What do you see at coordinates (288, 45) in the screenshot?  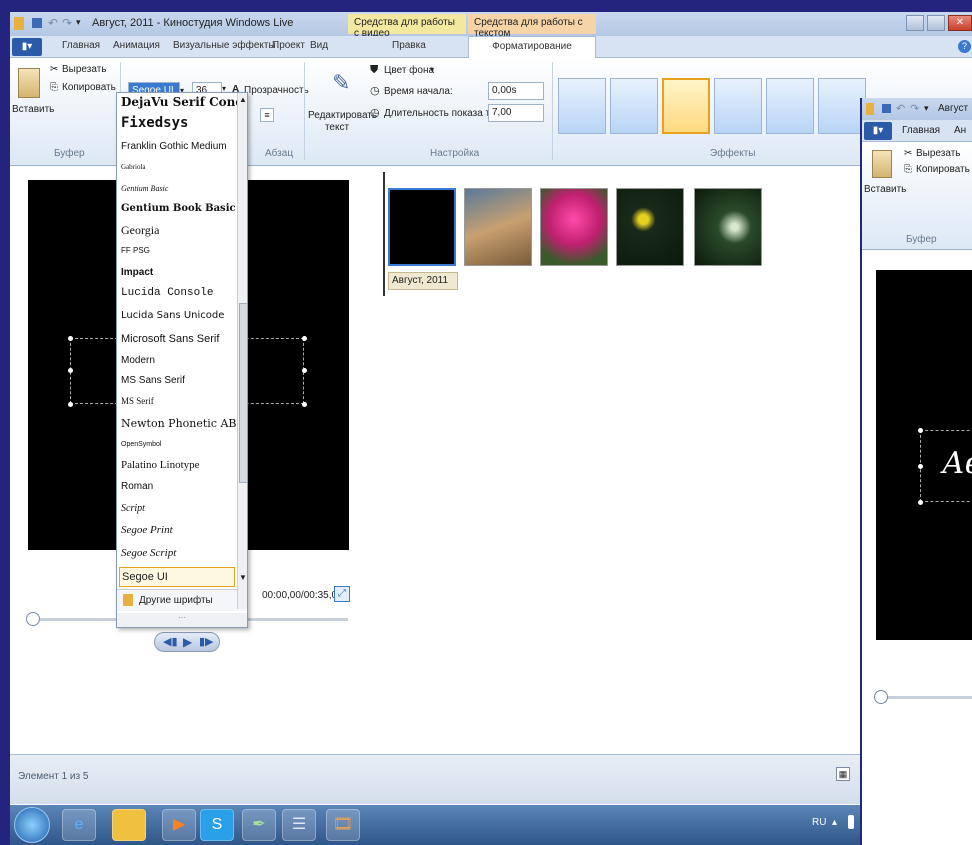 I see `tab-project: Проект` at bounding box center [288, 45].